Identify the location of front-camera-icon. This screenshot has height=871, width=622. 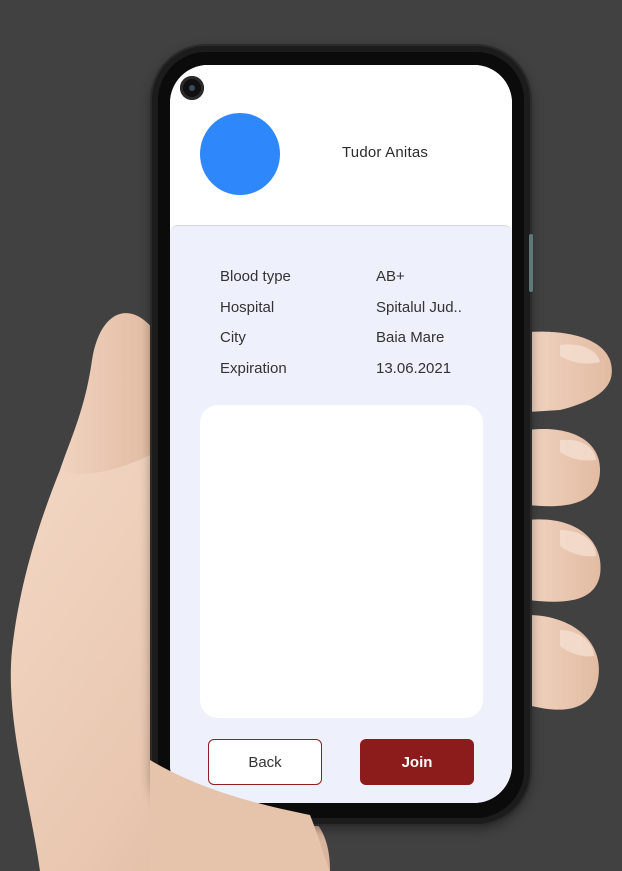
(192, 88).